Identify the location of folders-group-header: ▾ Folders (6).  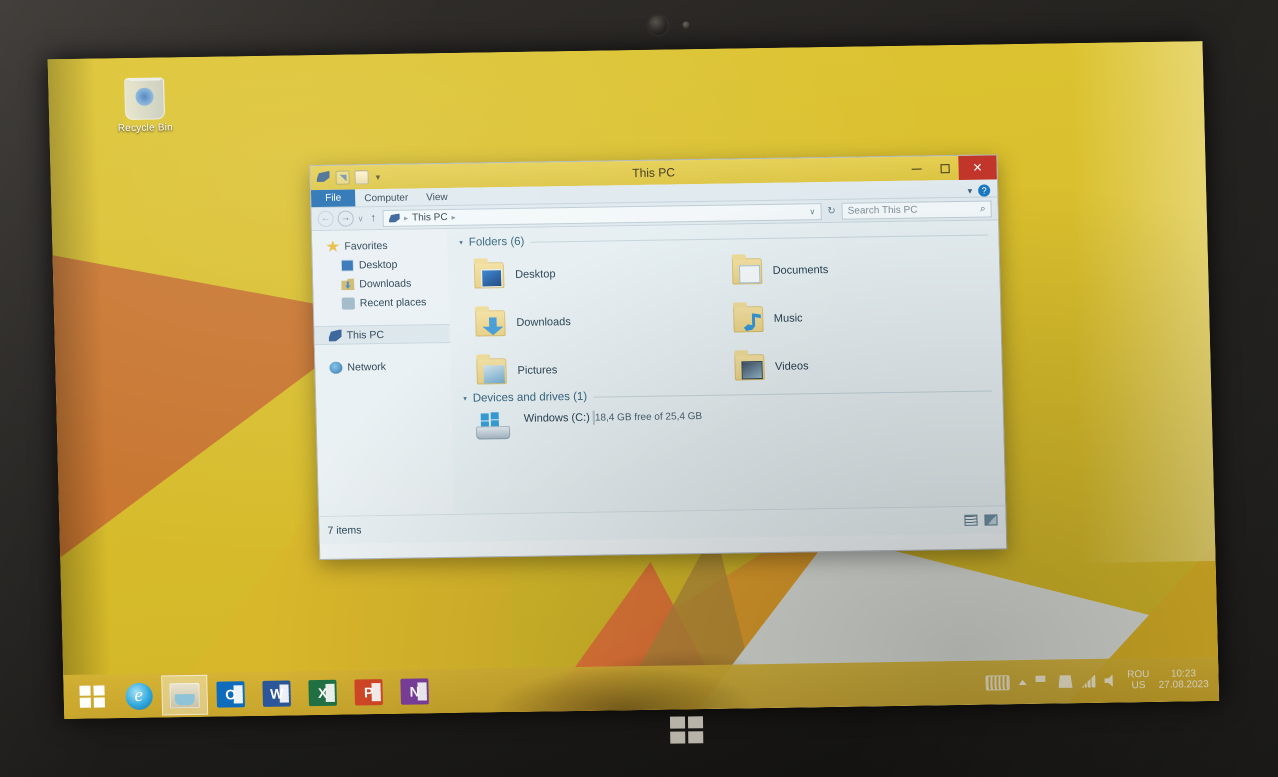
(724, 238).